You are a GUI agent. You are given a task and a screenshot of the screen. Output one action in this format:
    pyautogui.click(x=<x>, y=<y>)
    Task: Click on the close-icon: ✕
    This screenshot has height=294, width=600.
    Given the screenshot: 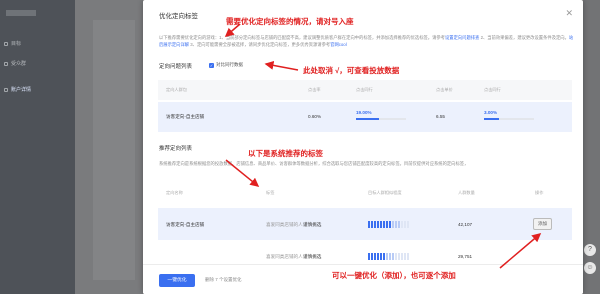 What is the action you would take?
    pyautogui.click(x=569, y=13)
    